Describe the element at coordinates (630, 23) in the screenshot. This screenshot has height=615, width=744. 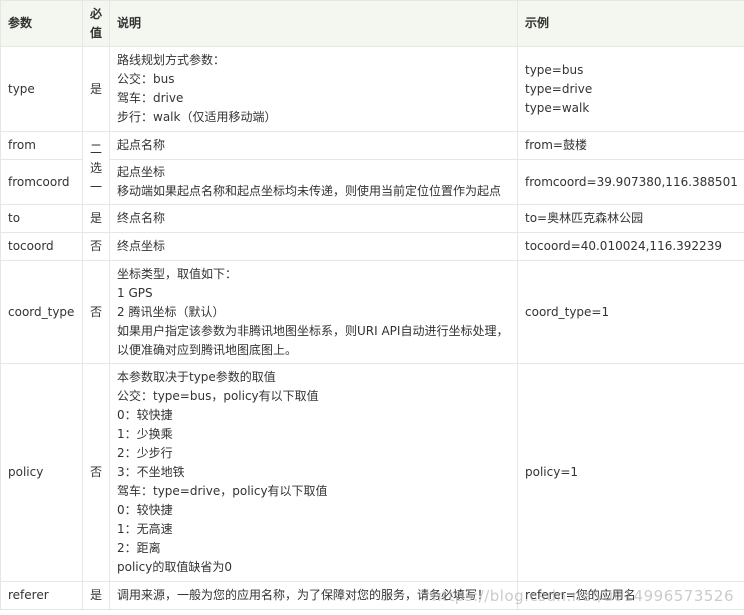
I see `header-example: 示例` at that location.